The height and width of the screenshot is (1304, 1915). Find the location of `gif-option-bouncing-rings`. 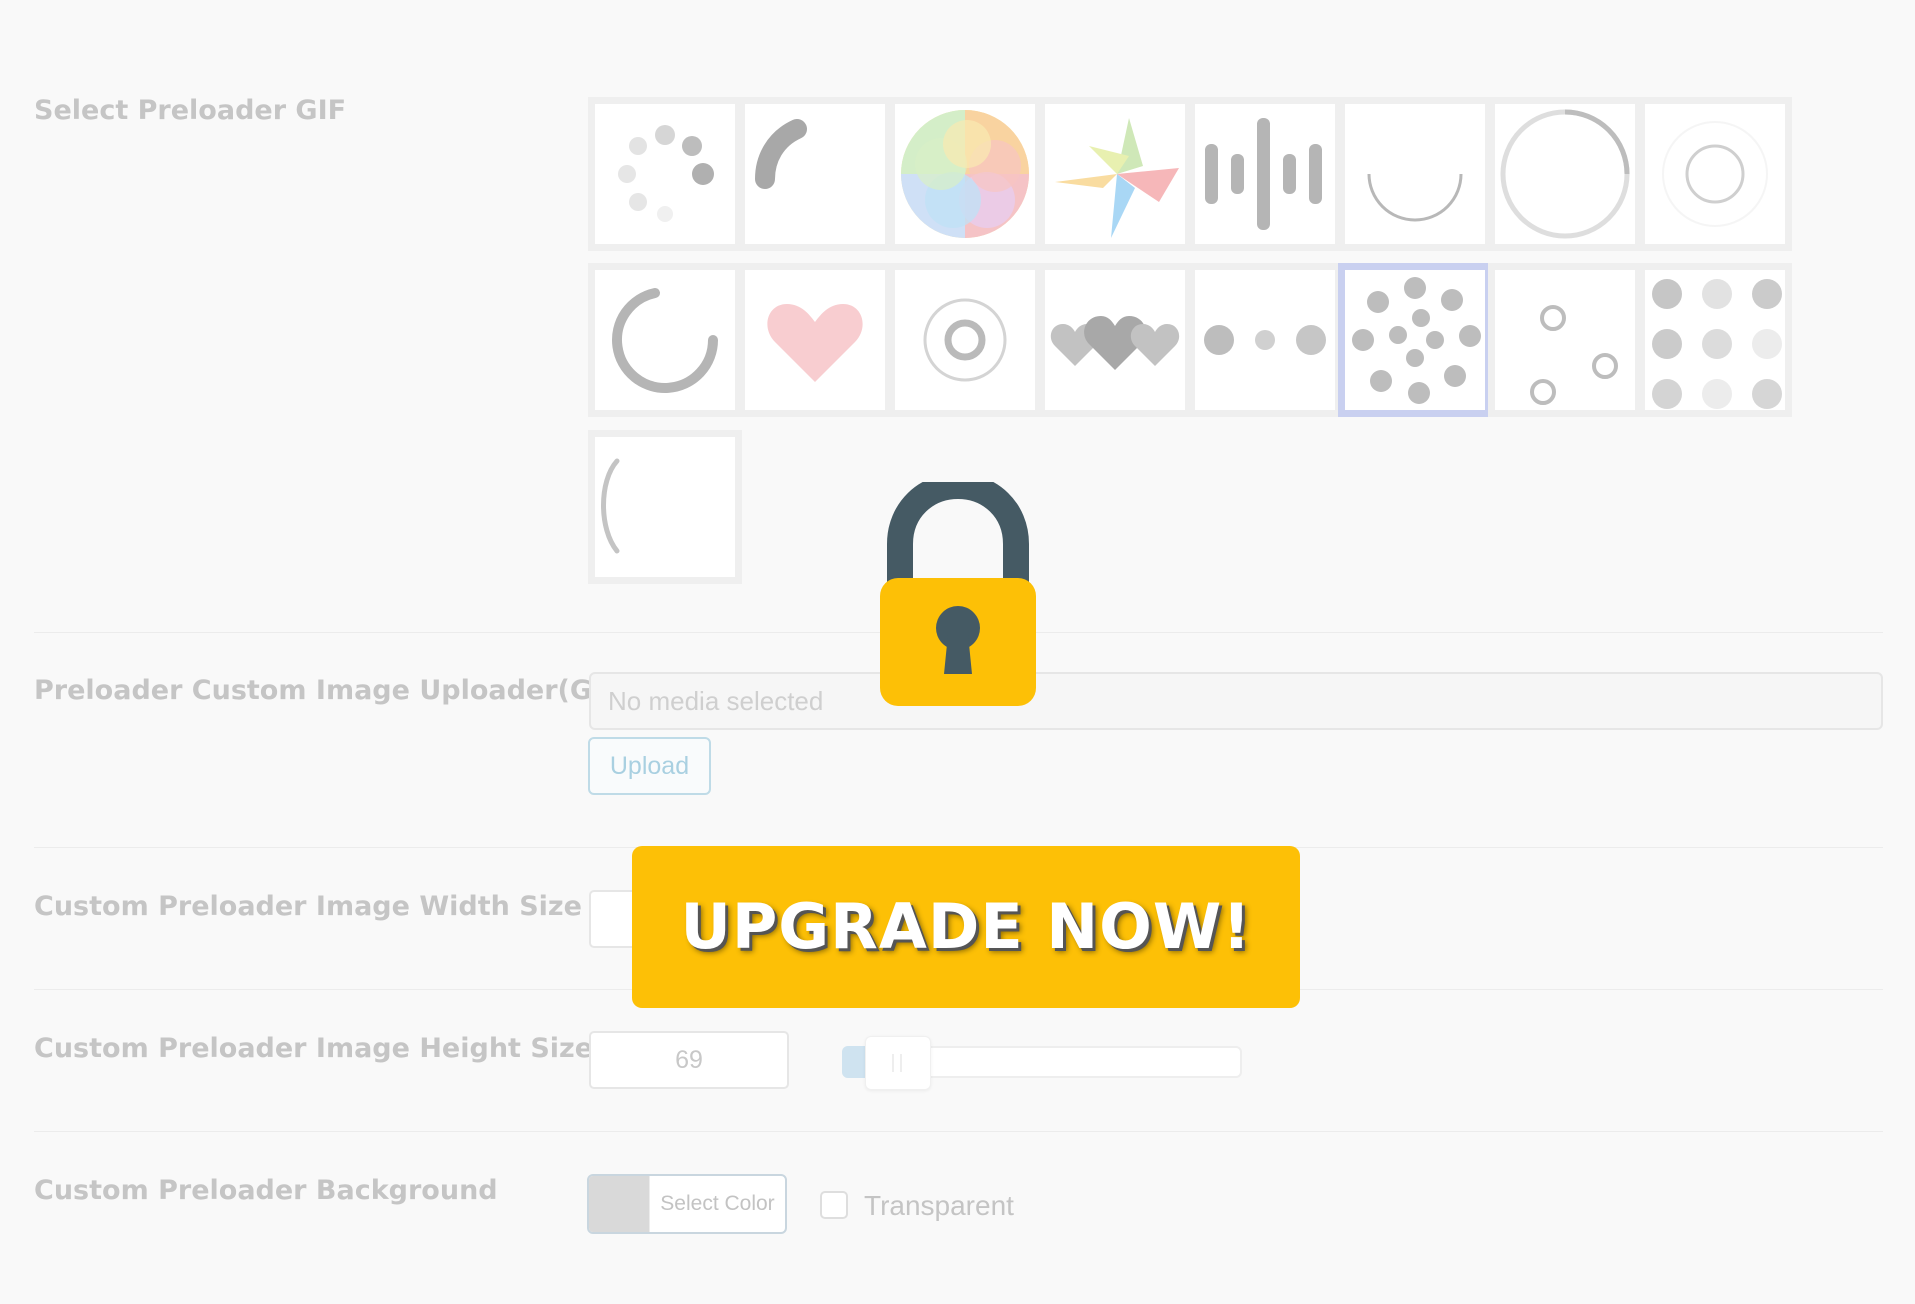

gif-option-bouncing-rings is located at coordinates (1565, 340).